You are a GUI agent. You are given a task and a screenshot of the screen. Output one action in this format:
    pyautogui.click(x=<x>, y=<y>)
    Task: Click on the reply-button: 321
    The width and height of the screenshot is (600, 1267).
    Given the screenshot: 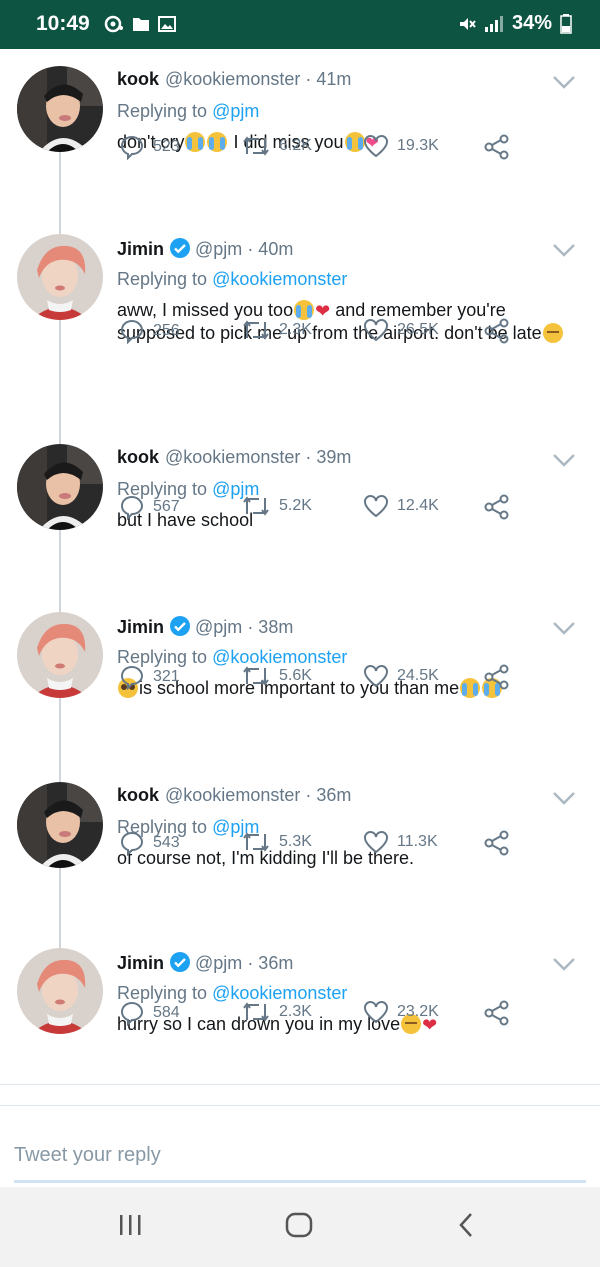 What is the action you would take?
    pyautogui.click(x=149, y=677)
    